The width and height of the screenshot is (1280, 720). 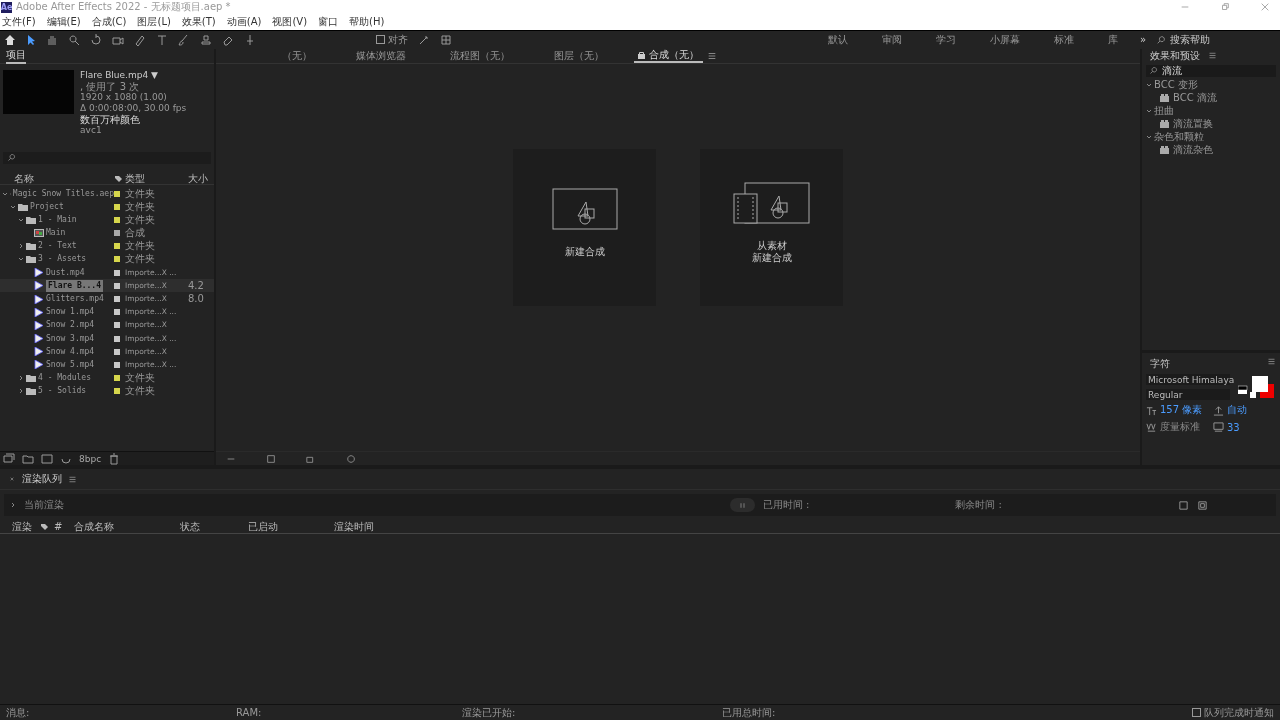 I want to click on column-header: 大小, so click(x=200, y=178).